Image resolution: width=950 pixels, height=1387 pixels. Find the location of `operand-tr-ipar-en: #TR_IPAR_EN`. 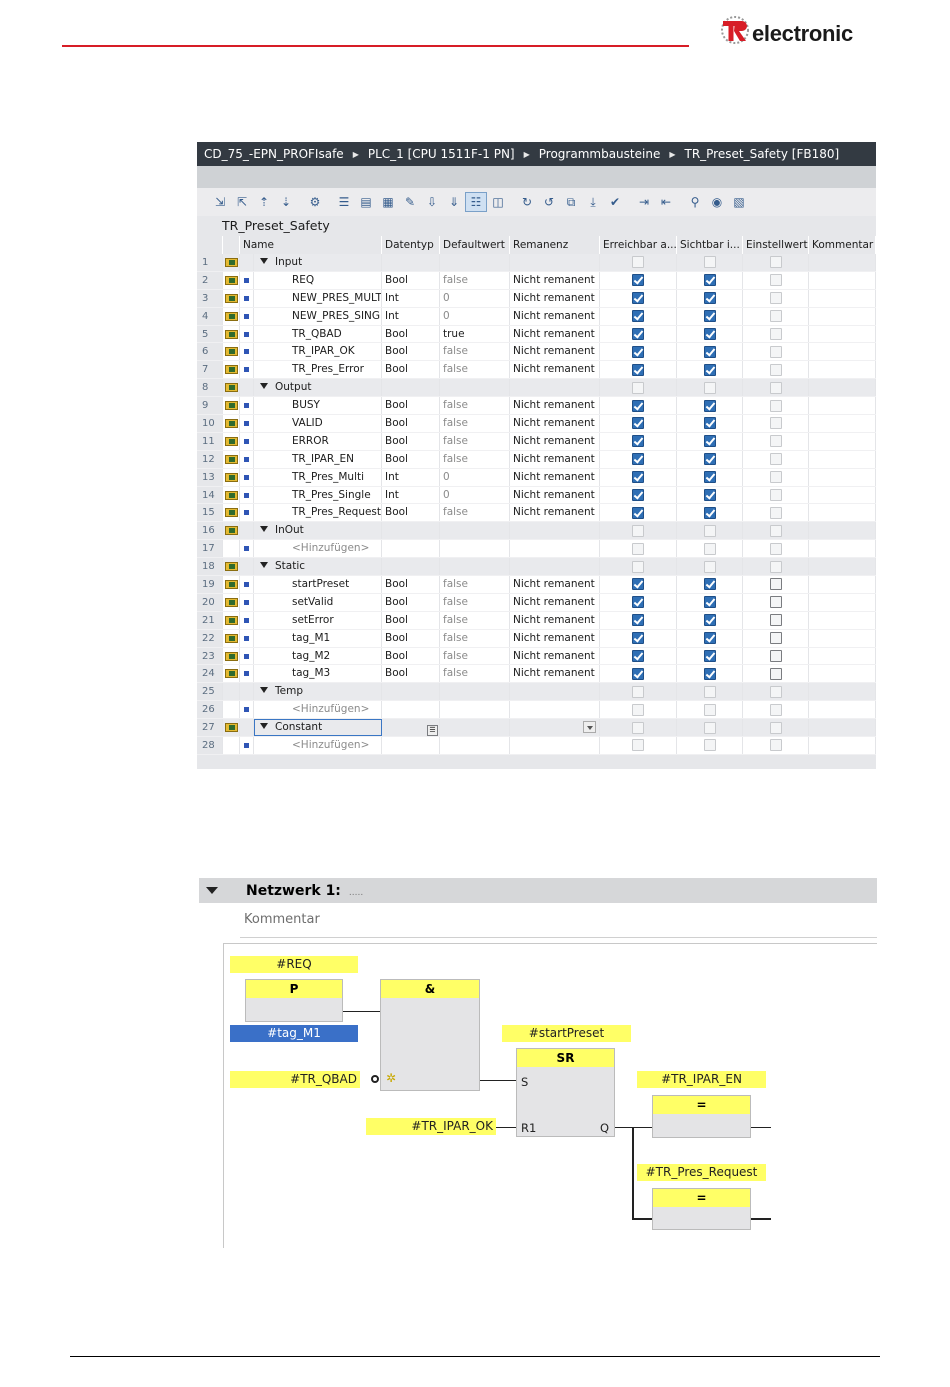

operand-tr-ipar-en: #TR_IPAR_EN is located at coordinates (701, 1079).